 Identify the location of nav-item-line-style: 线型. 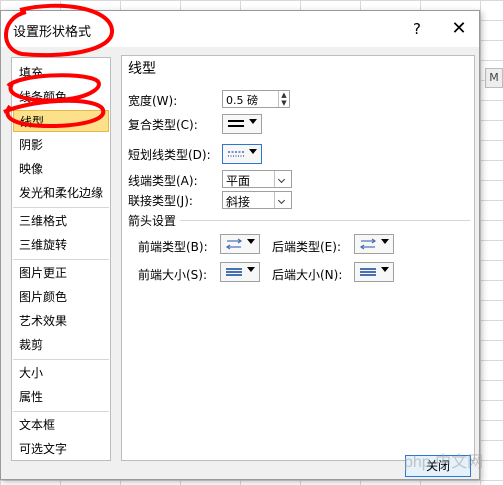
(61, 121).